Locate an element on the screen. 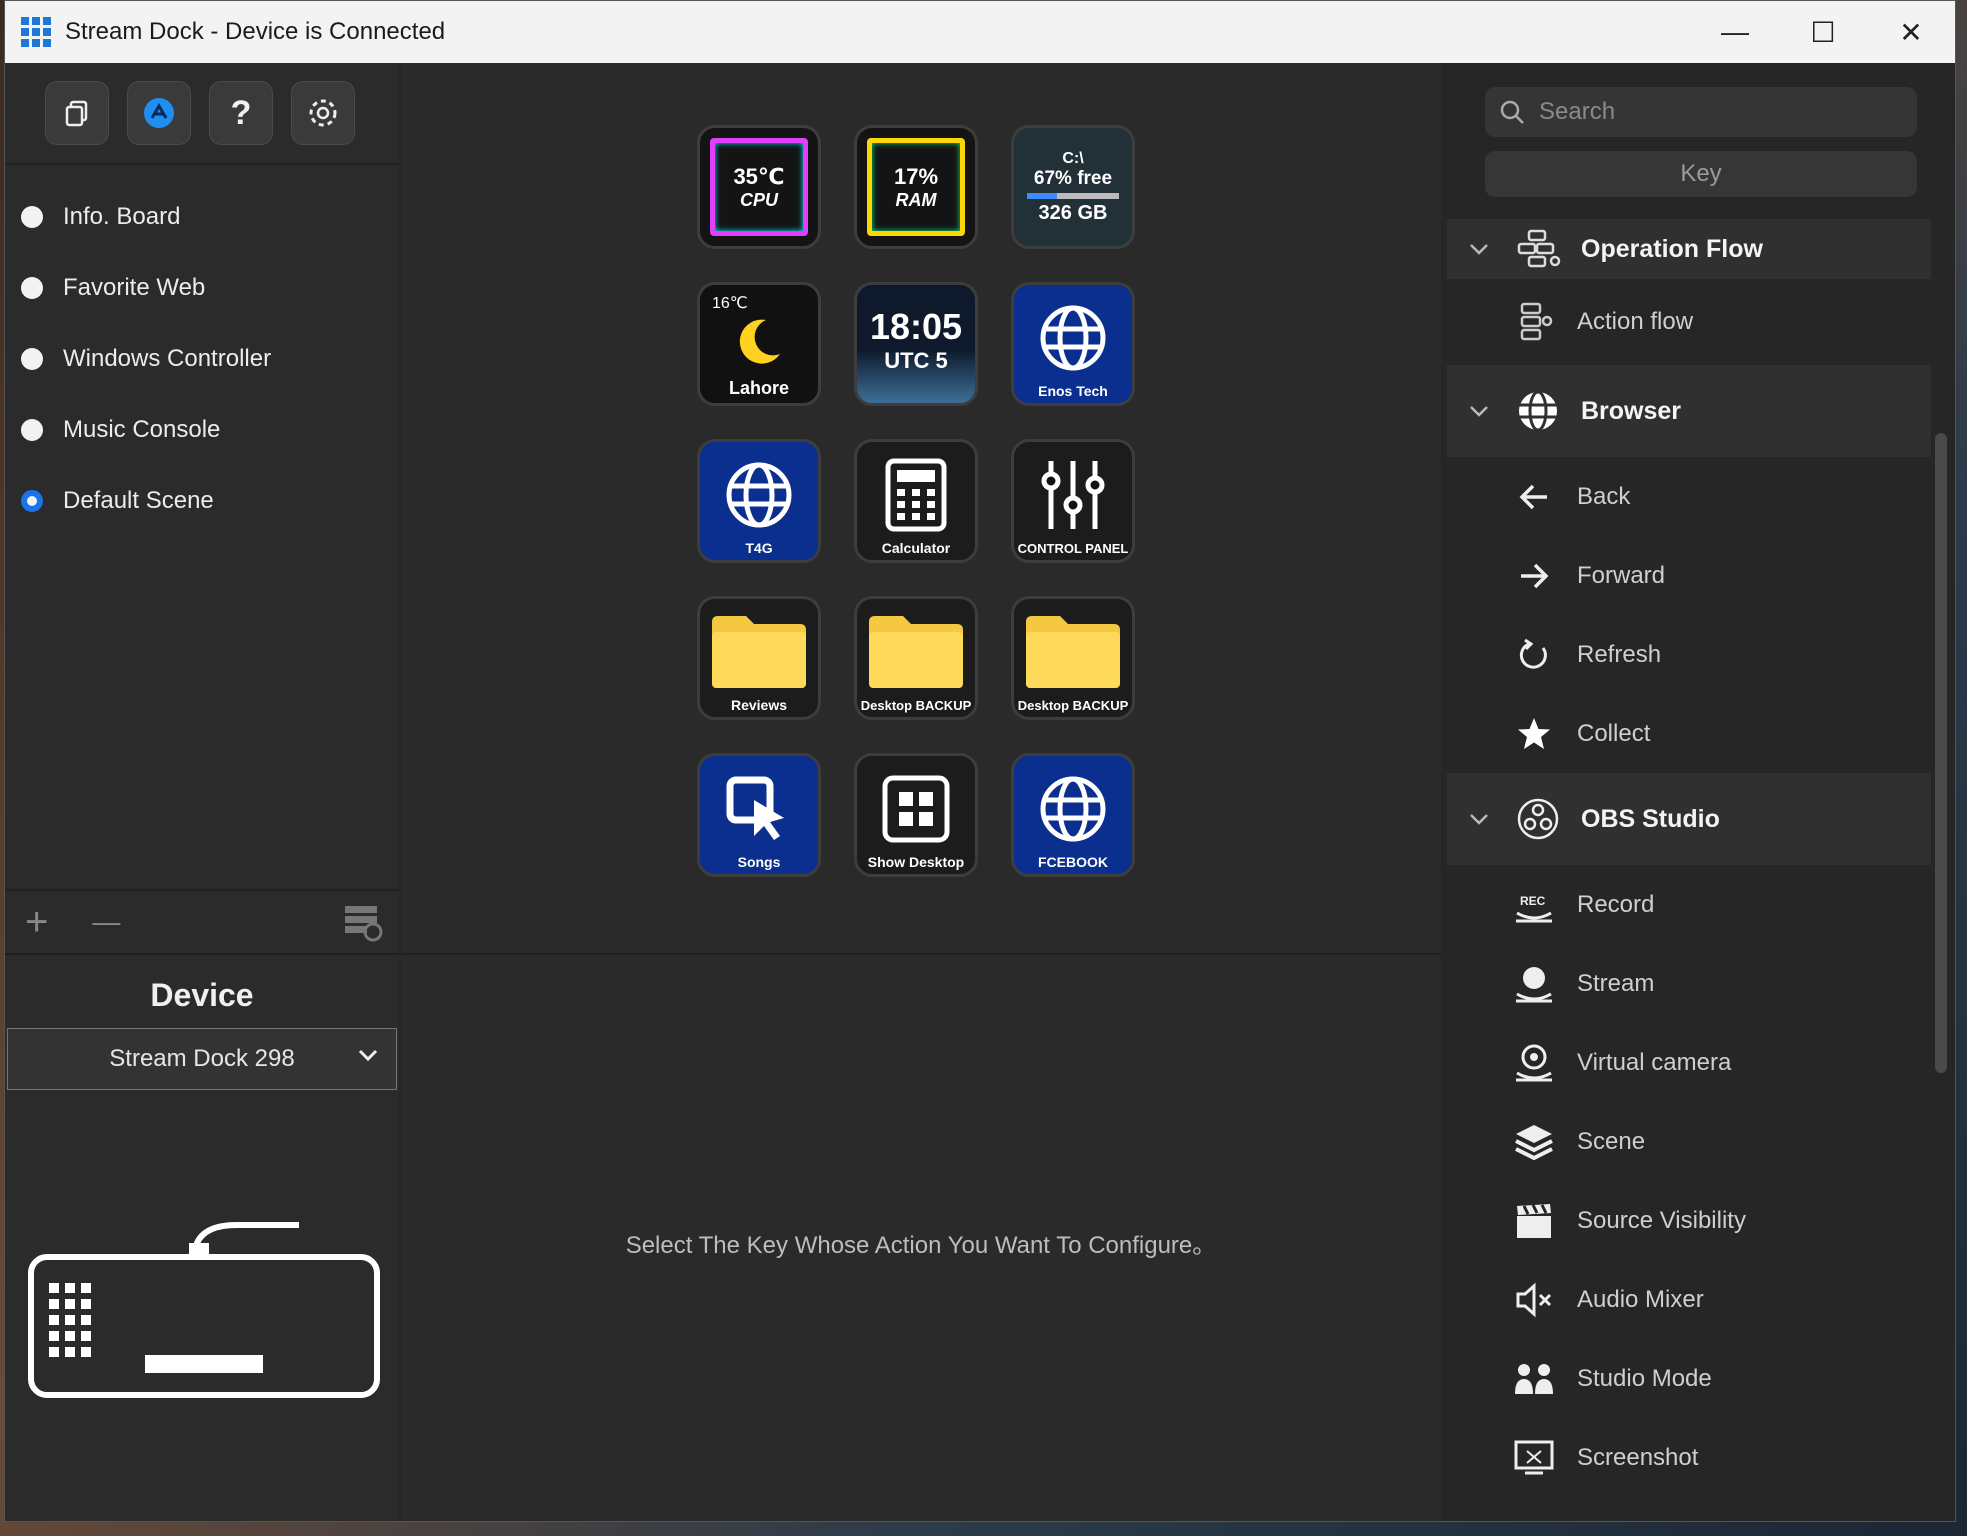 This screenshot has height=1536, width=1967. action-virtual-camera: Virtual camera is located at coordinates (1689, 1062).